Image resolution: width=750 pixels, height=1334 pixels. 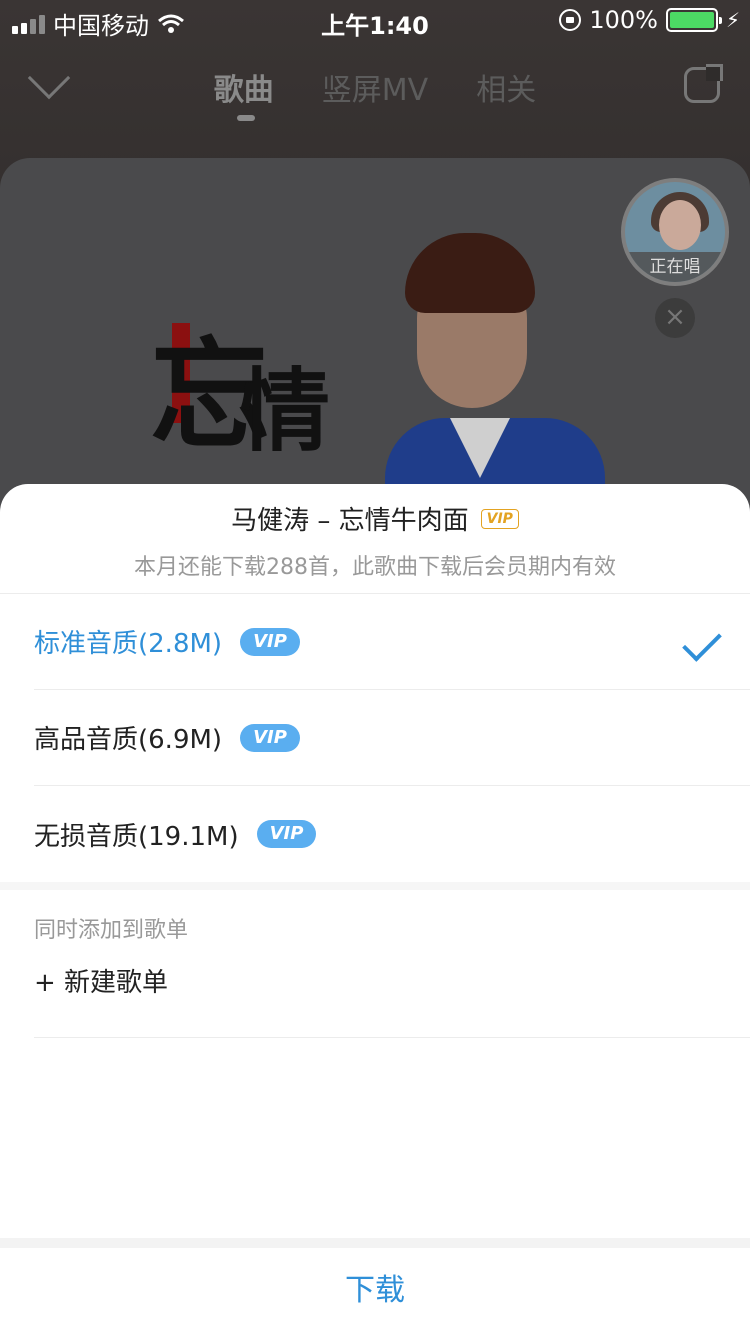 What do you see at coordinates (375, 567) in the screenshot?
I see `download-quota-text: 本月还能下载288首，此歌曲下载后会员期内有效` at bounding box center [375, 567].